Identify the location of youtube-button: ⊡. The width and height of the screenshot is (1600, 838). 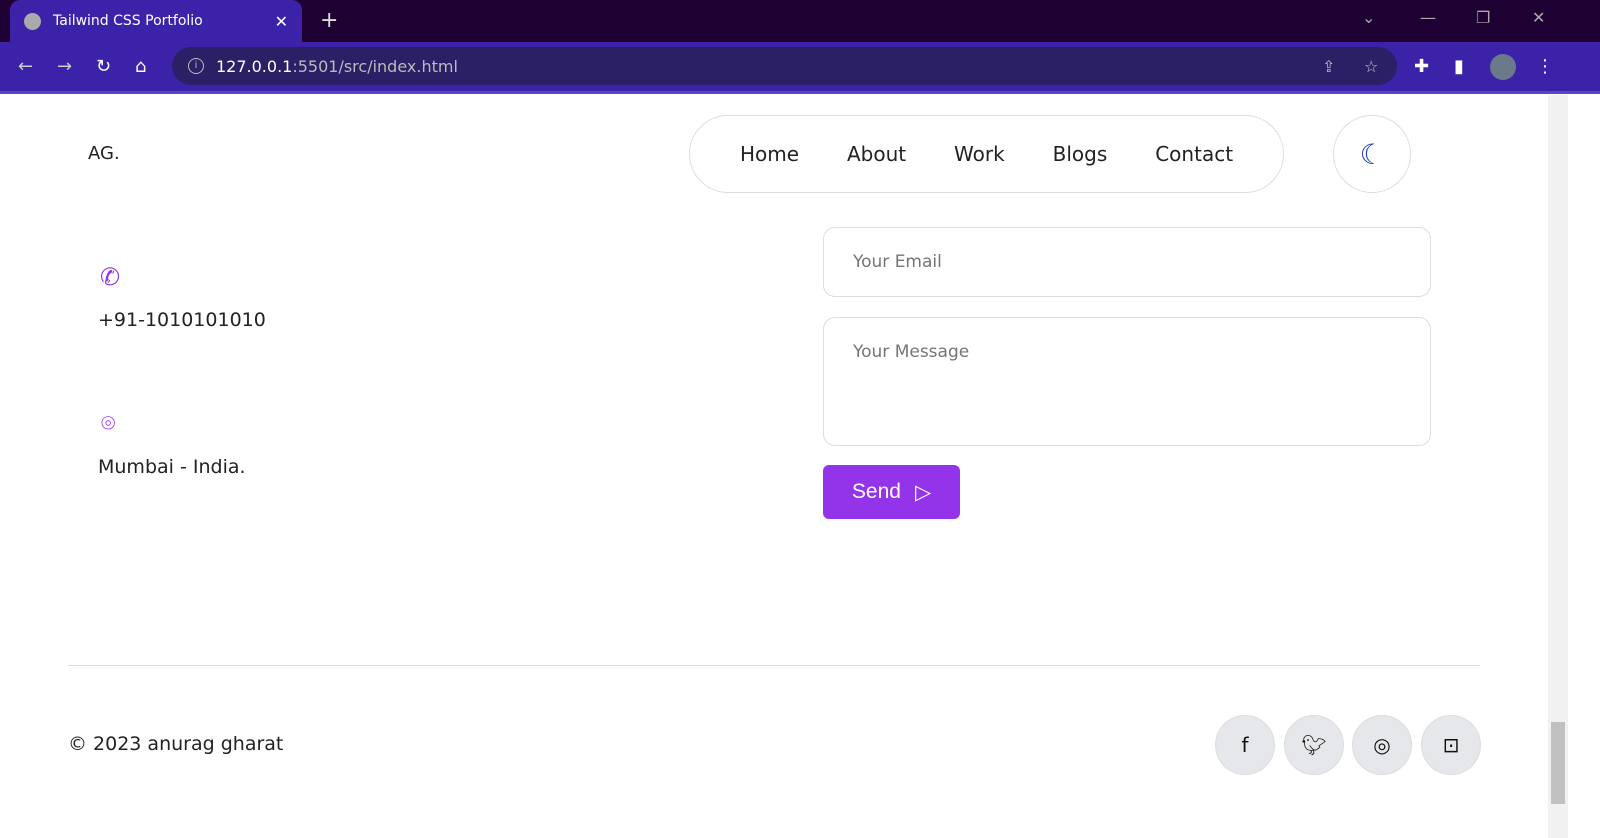
(1451, 745).